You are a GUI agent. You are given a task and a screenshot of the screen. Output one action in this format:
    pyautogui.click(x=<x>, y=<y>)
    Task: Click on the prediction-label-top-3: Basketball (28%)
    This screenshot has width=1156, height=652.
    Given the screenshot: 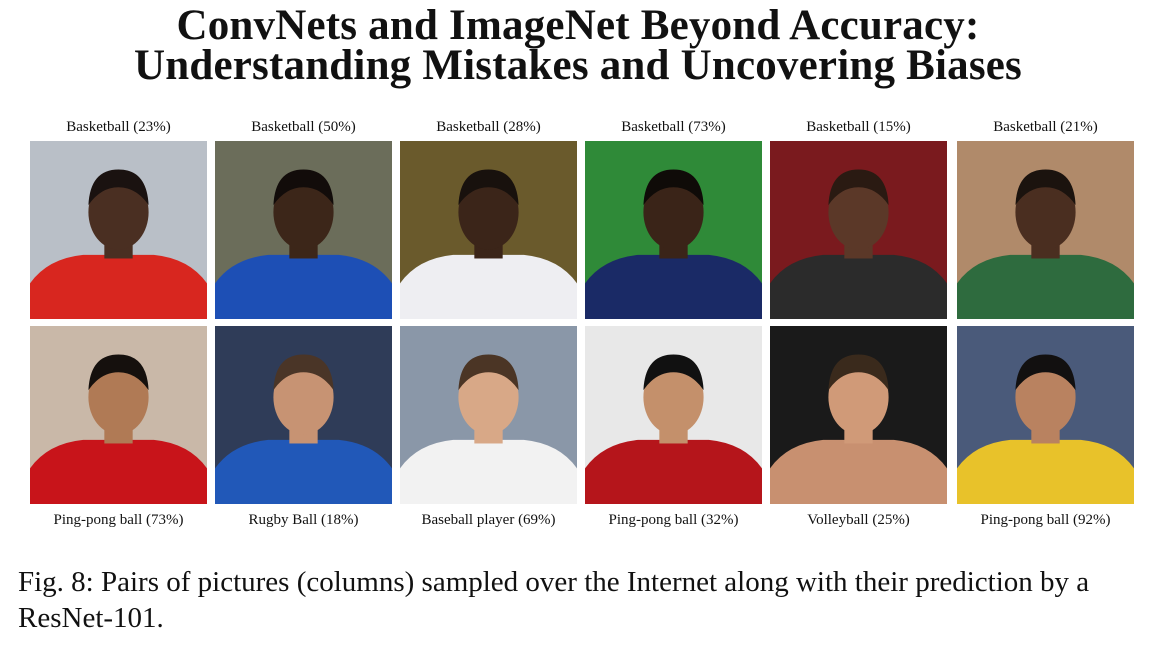 What is the action you would take?
    pyautogui.click(x=488, y=127)
    